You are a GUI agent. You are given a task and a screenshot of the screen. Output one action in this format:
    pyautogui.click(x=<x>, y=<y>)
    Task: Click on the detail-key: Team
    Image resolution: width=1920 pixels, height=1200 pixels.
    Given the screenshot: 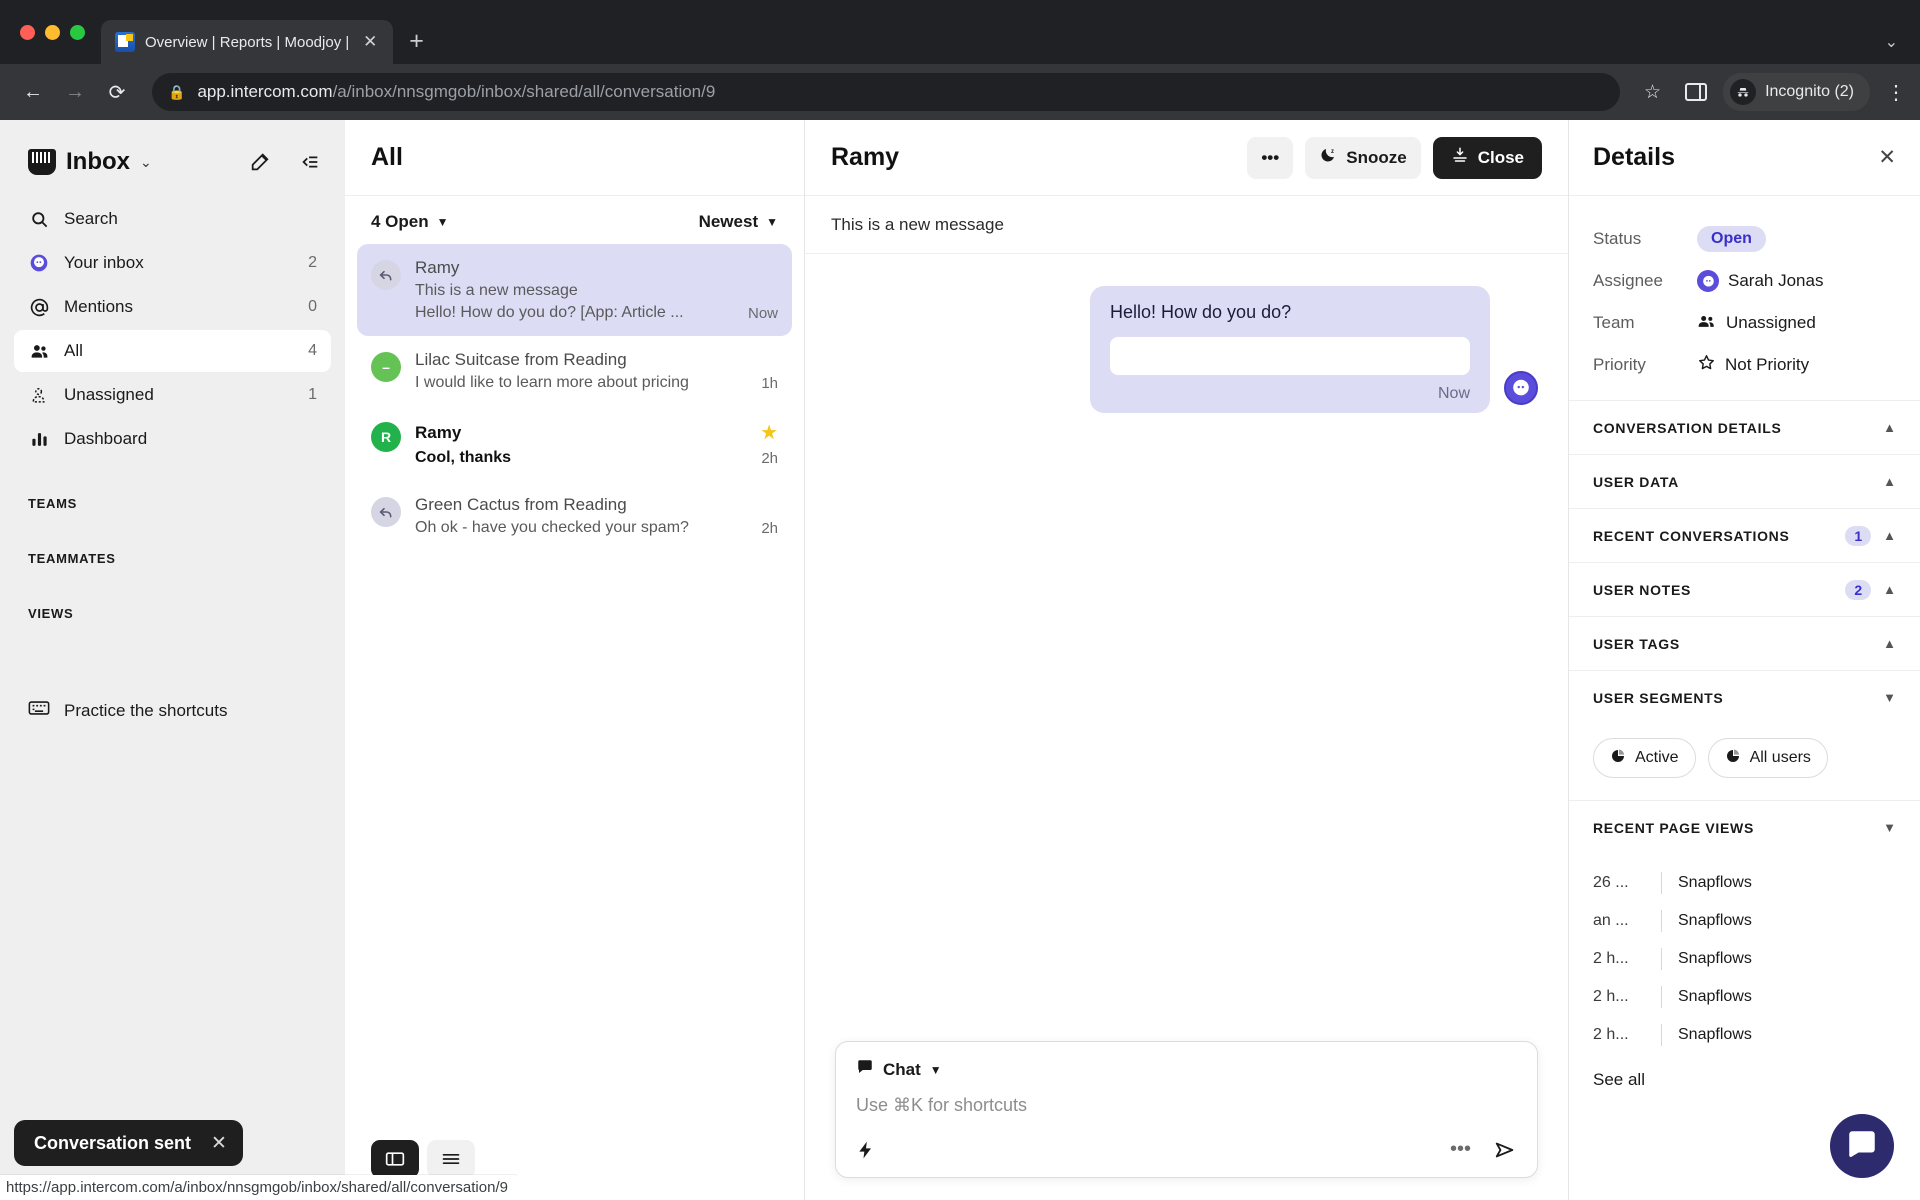 What is the action you would take?
    pyautogui.click(x=1614, y=322)
    